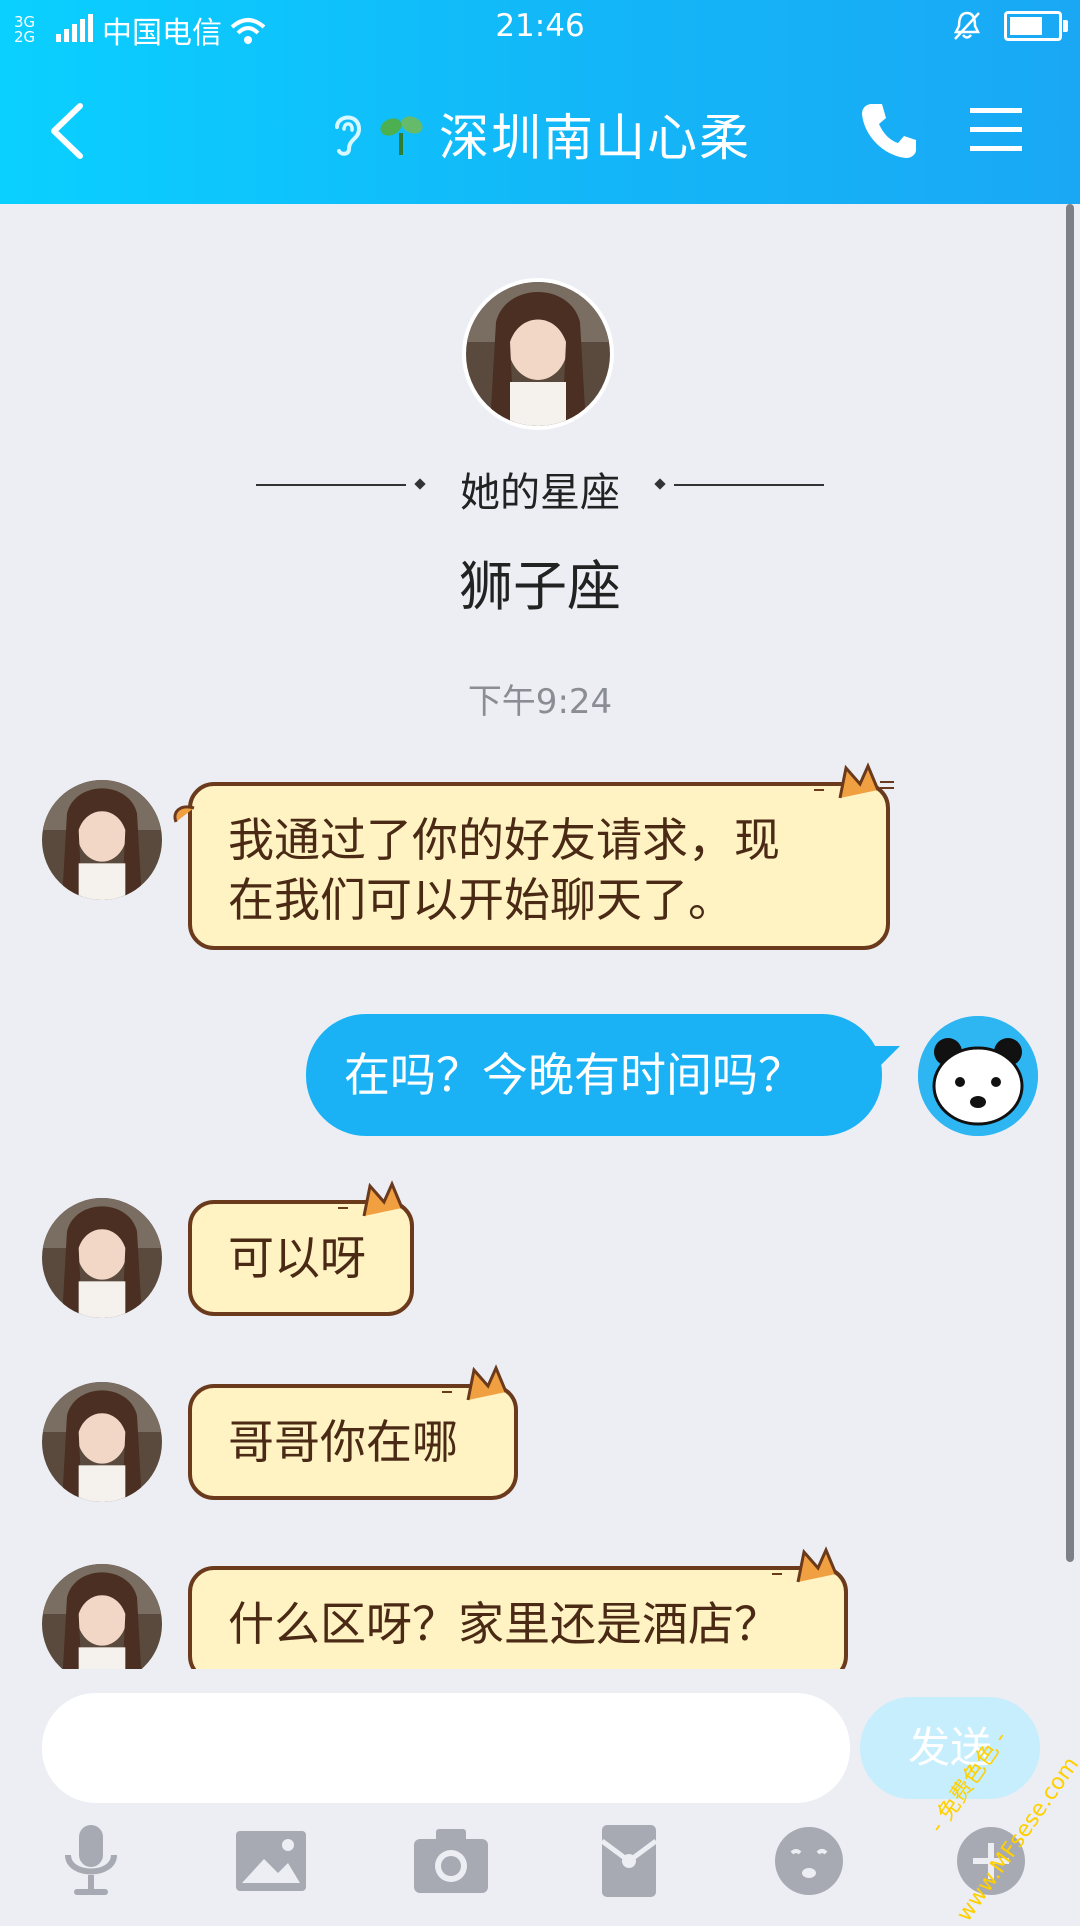 Image resolution: width=1080 pixels, height=1926 pixels. Describe the element at coordinates (297, 1258) in the screenshot. I see `message-text: 可以呀` at that location.